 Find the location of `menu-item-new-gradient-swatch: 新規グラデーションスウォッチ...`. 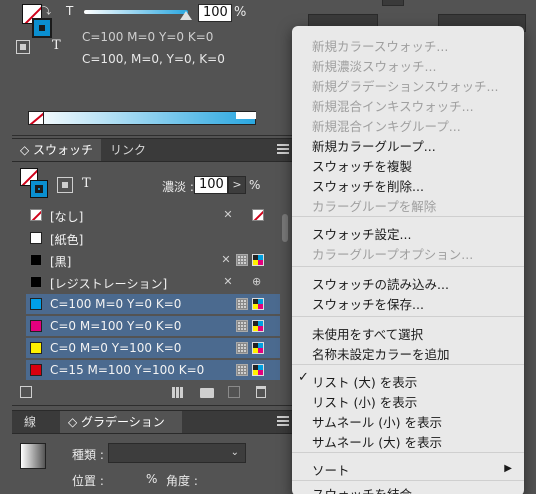

menu-item-new-gradient-swatch: 新規グラデーションスウォッチ... is located at coordinates (405, 85).